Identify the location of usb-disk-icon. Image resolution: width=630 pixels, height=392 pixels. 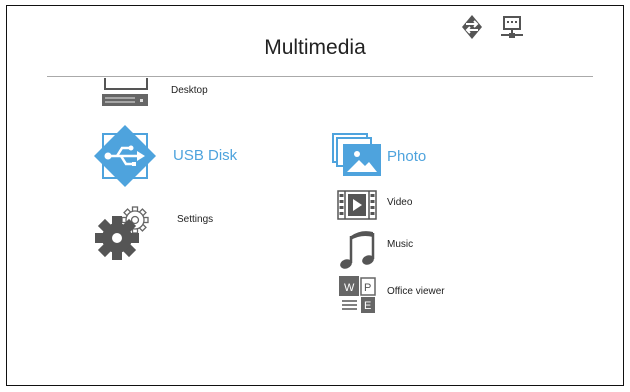
(125, 156).